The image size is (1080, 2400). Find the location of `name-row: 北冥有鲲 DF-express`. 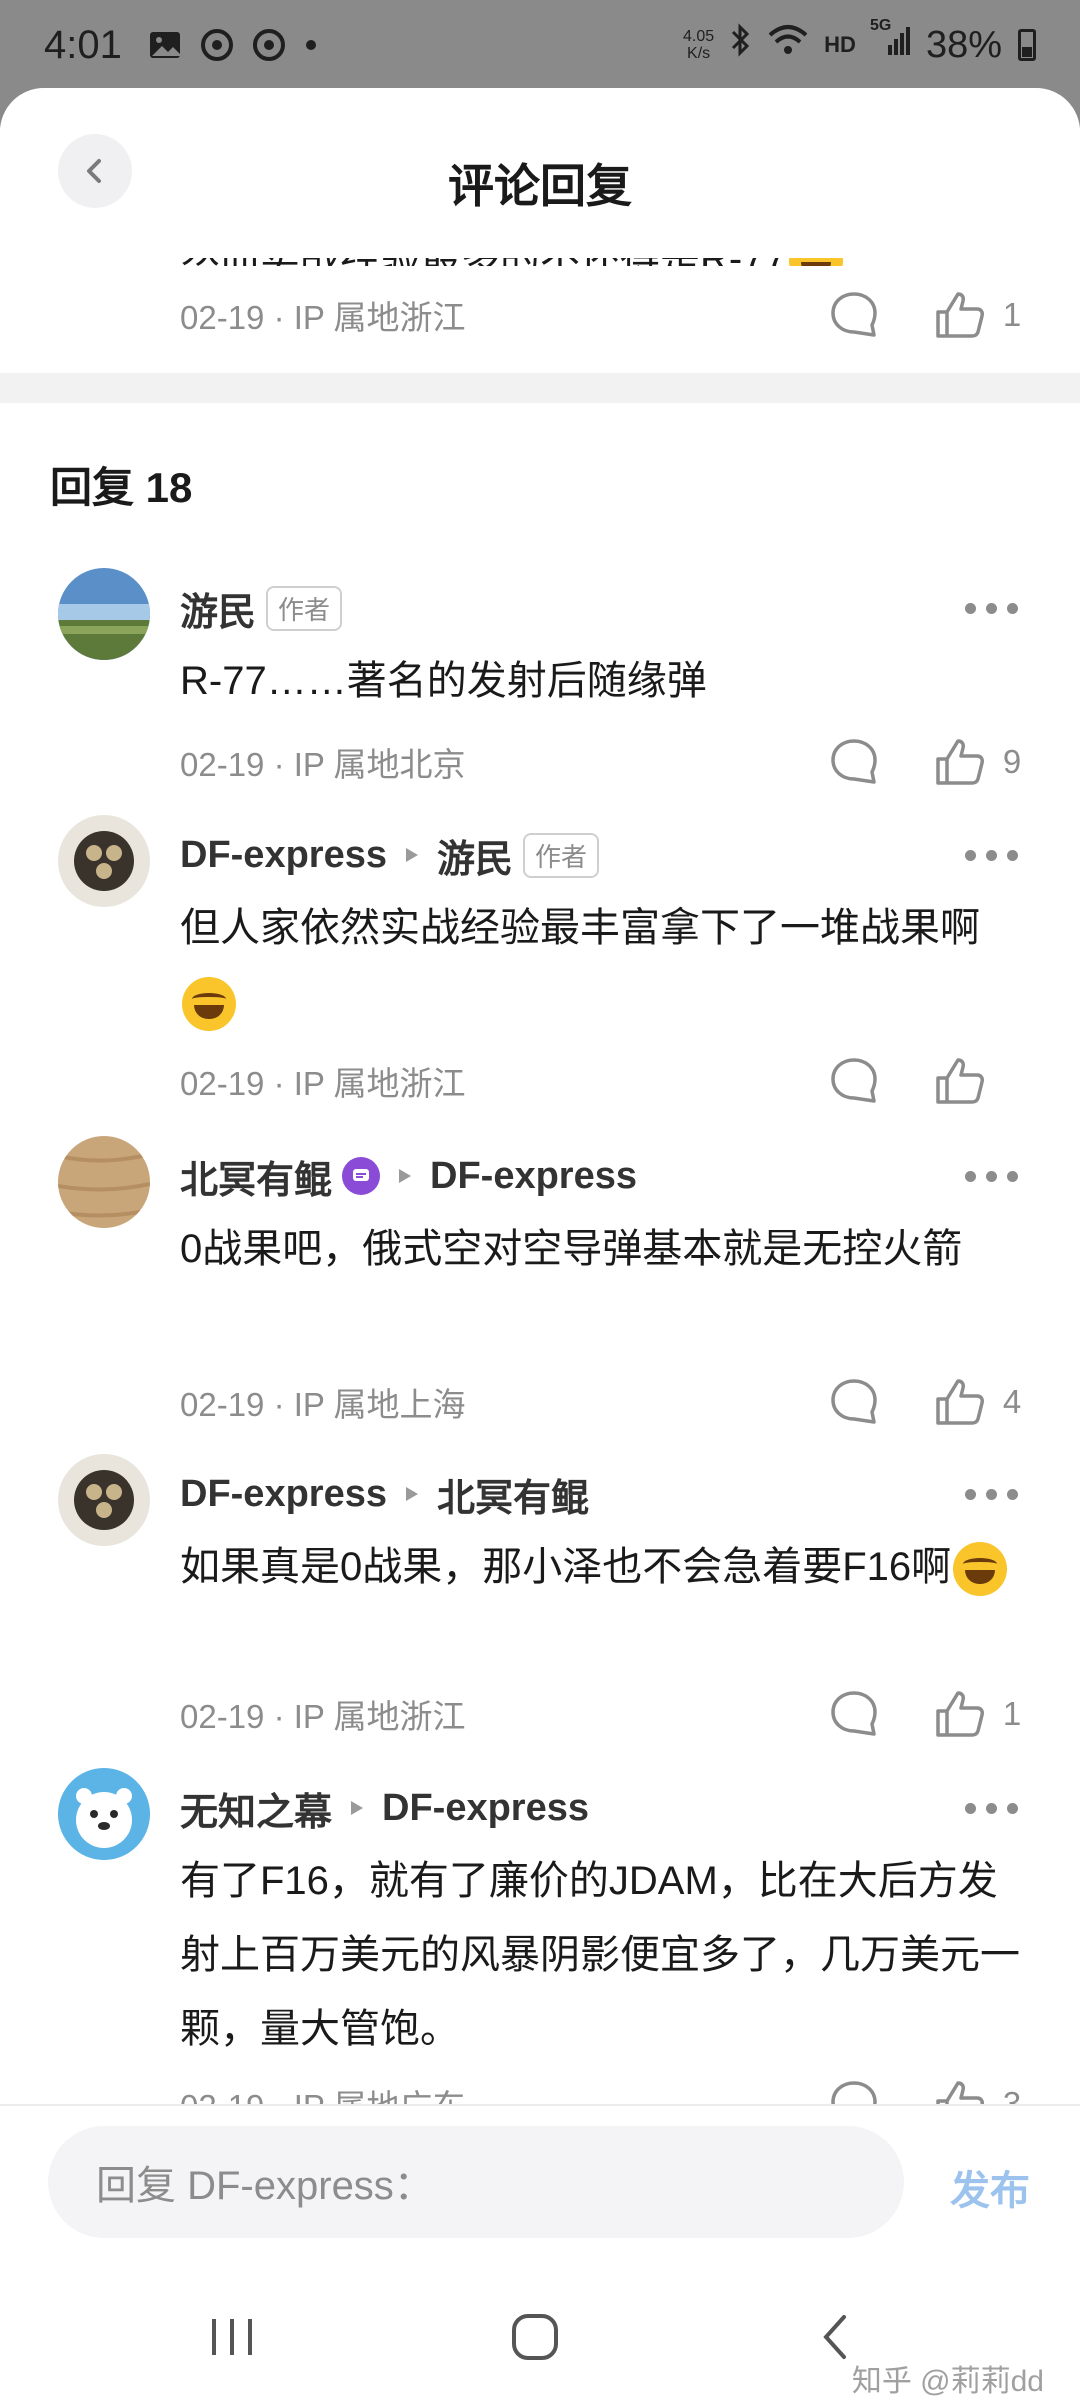

name-row: 北冥有鲲 DF-express is located at coordinates (610, 1176).